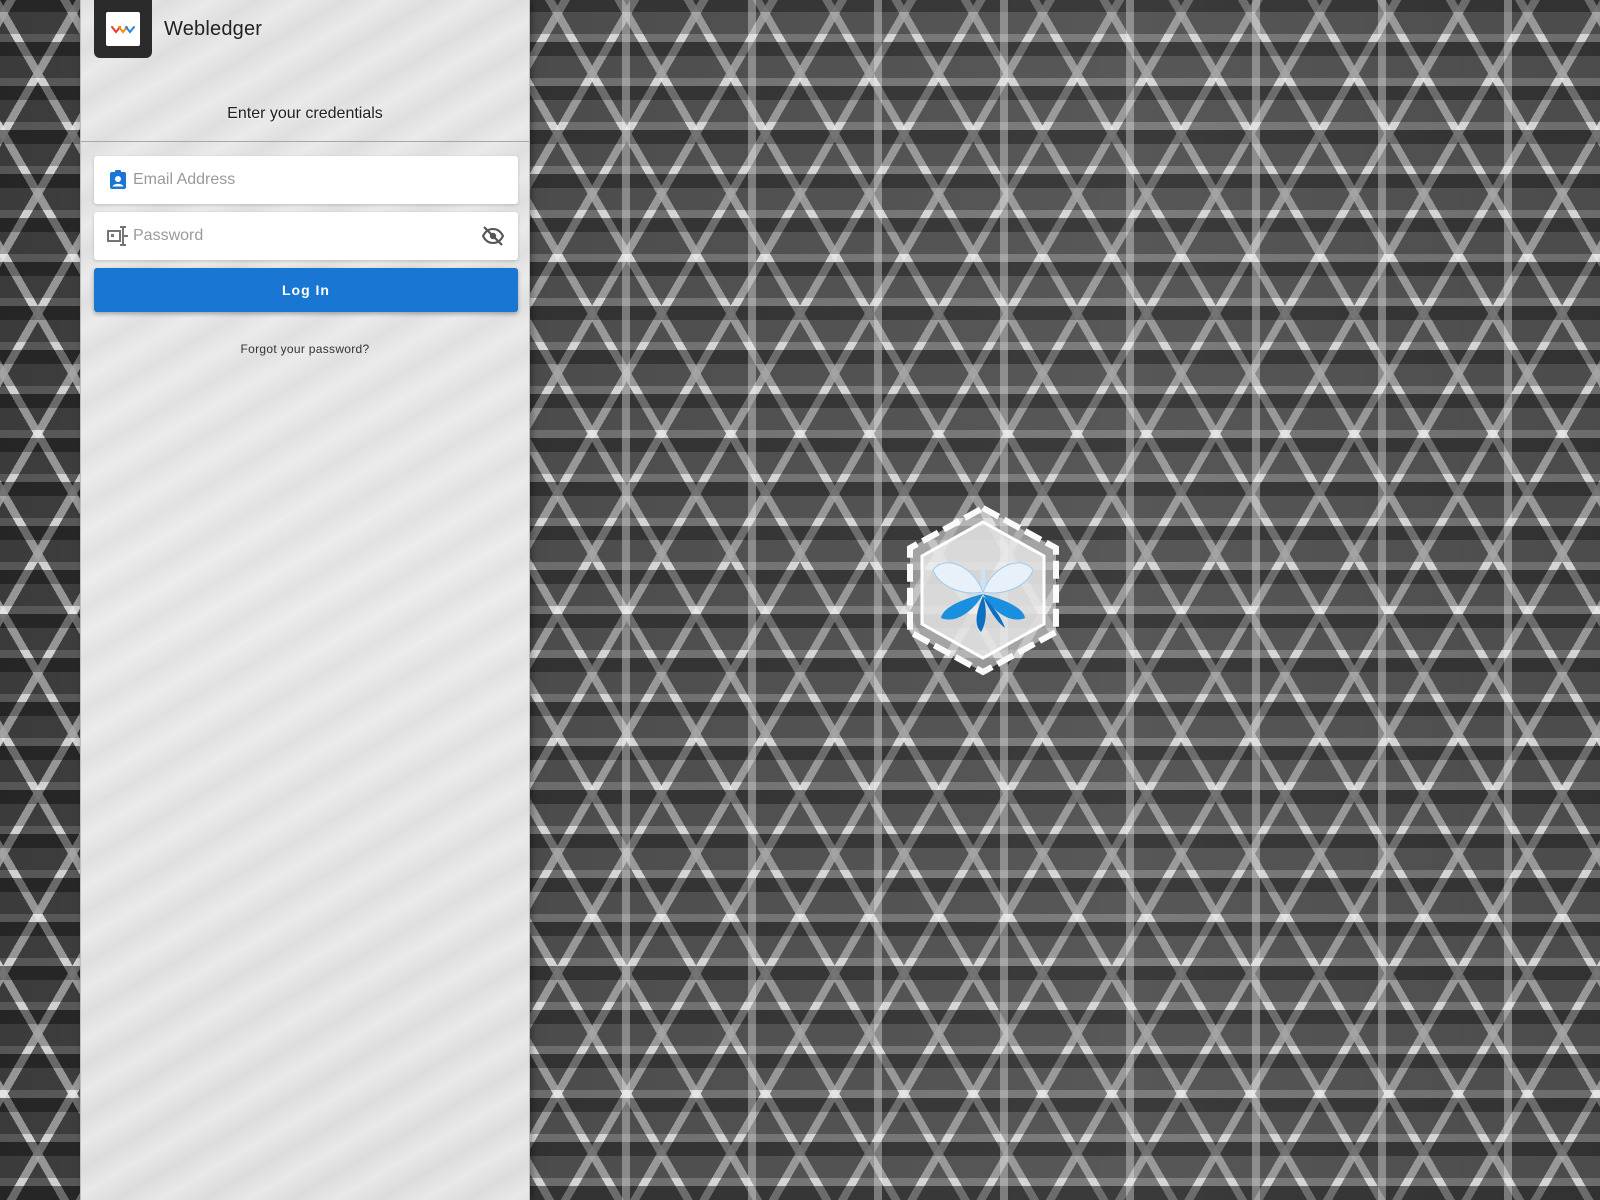 The height and width of the screenshot is (1200, 1600). What do you see at coordinates (305, 113) in the screenshot?
I see `credentials-title: Enter your credentials` at bounding box center [305, 113].